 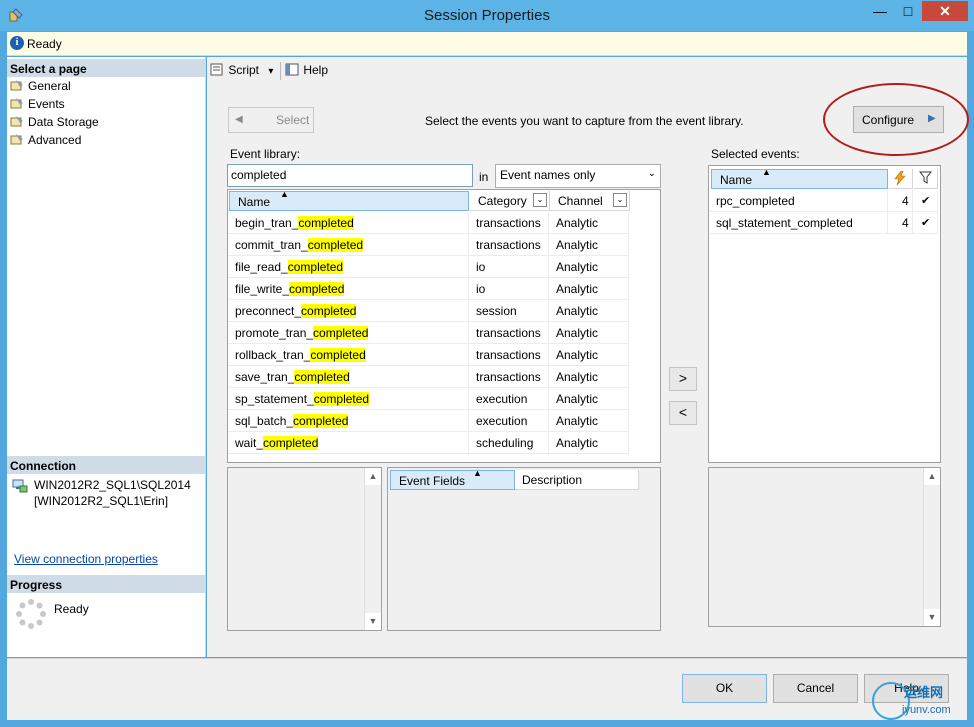 I want to click on server-connection-icon, so click(x=20, y=486).